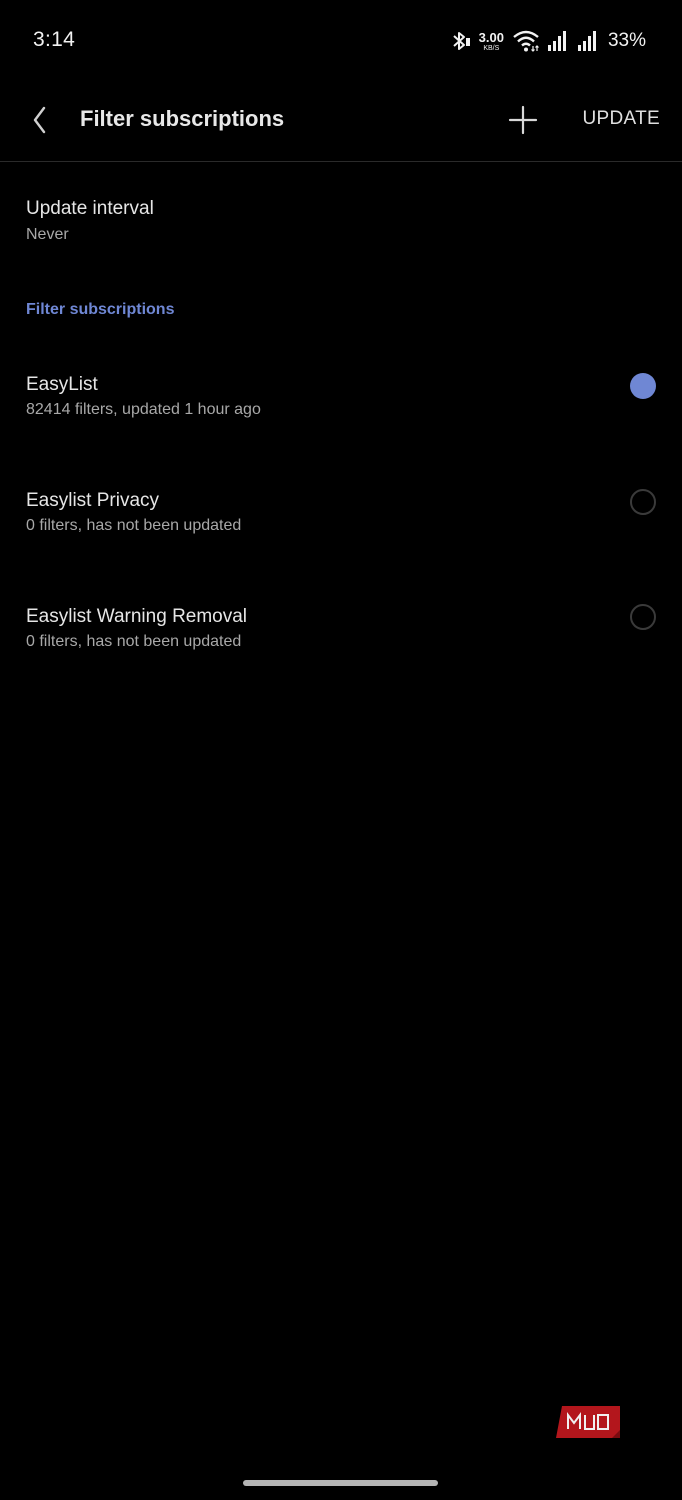 Image resolution: width=682 pixels, height=1500 pixels. I want to click on add-subscription-button, so click(523, 120).